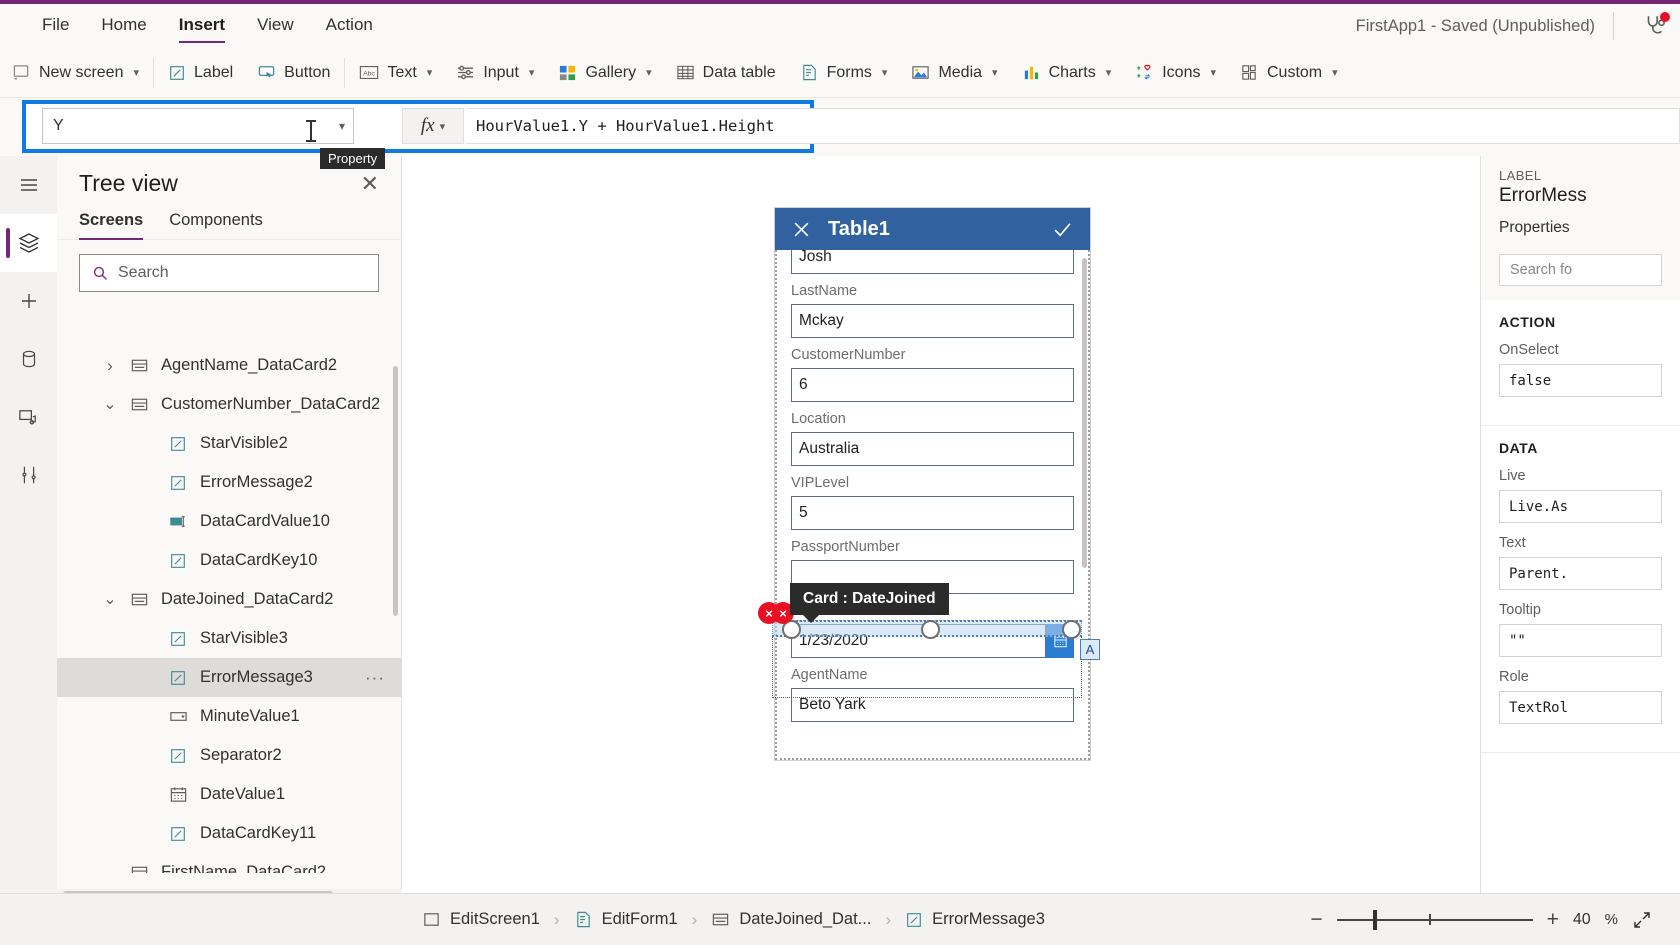 This screenshot has width=1680, height=945. I want to click on ribbon-button: Button, so click(293, 73).